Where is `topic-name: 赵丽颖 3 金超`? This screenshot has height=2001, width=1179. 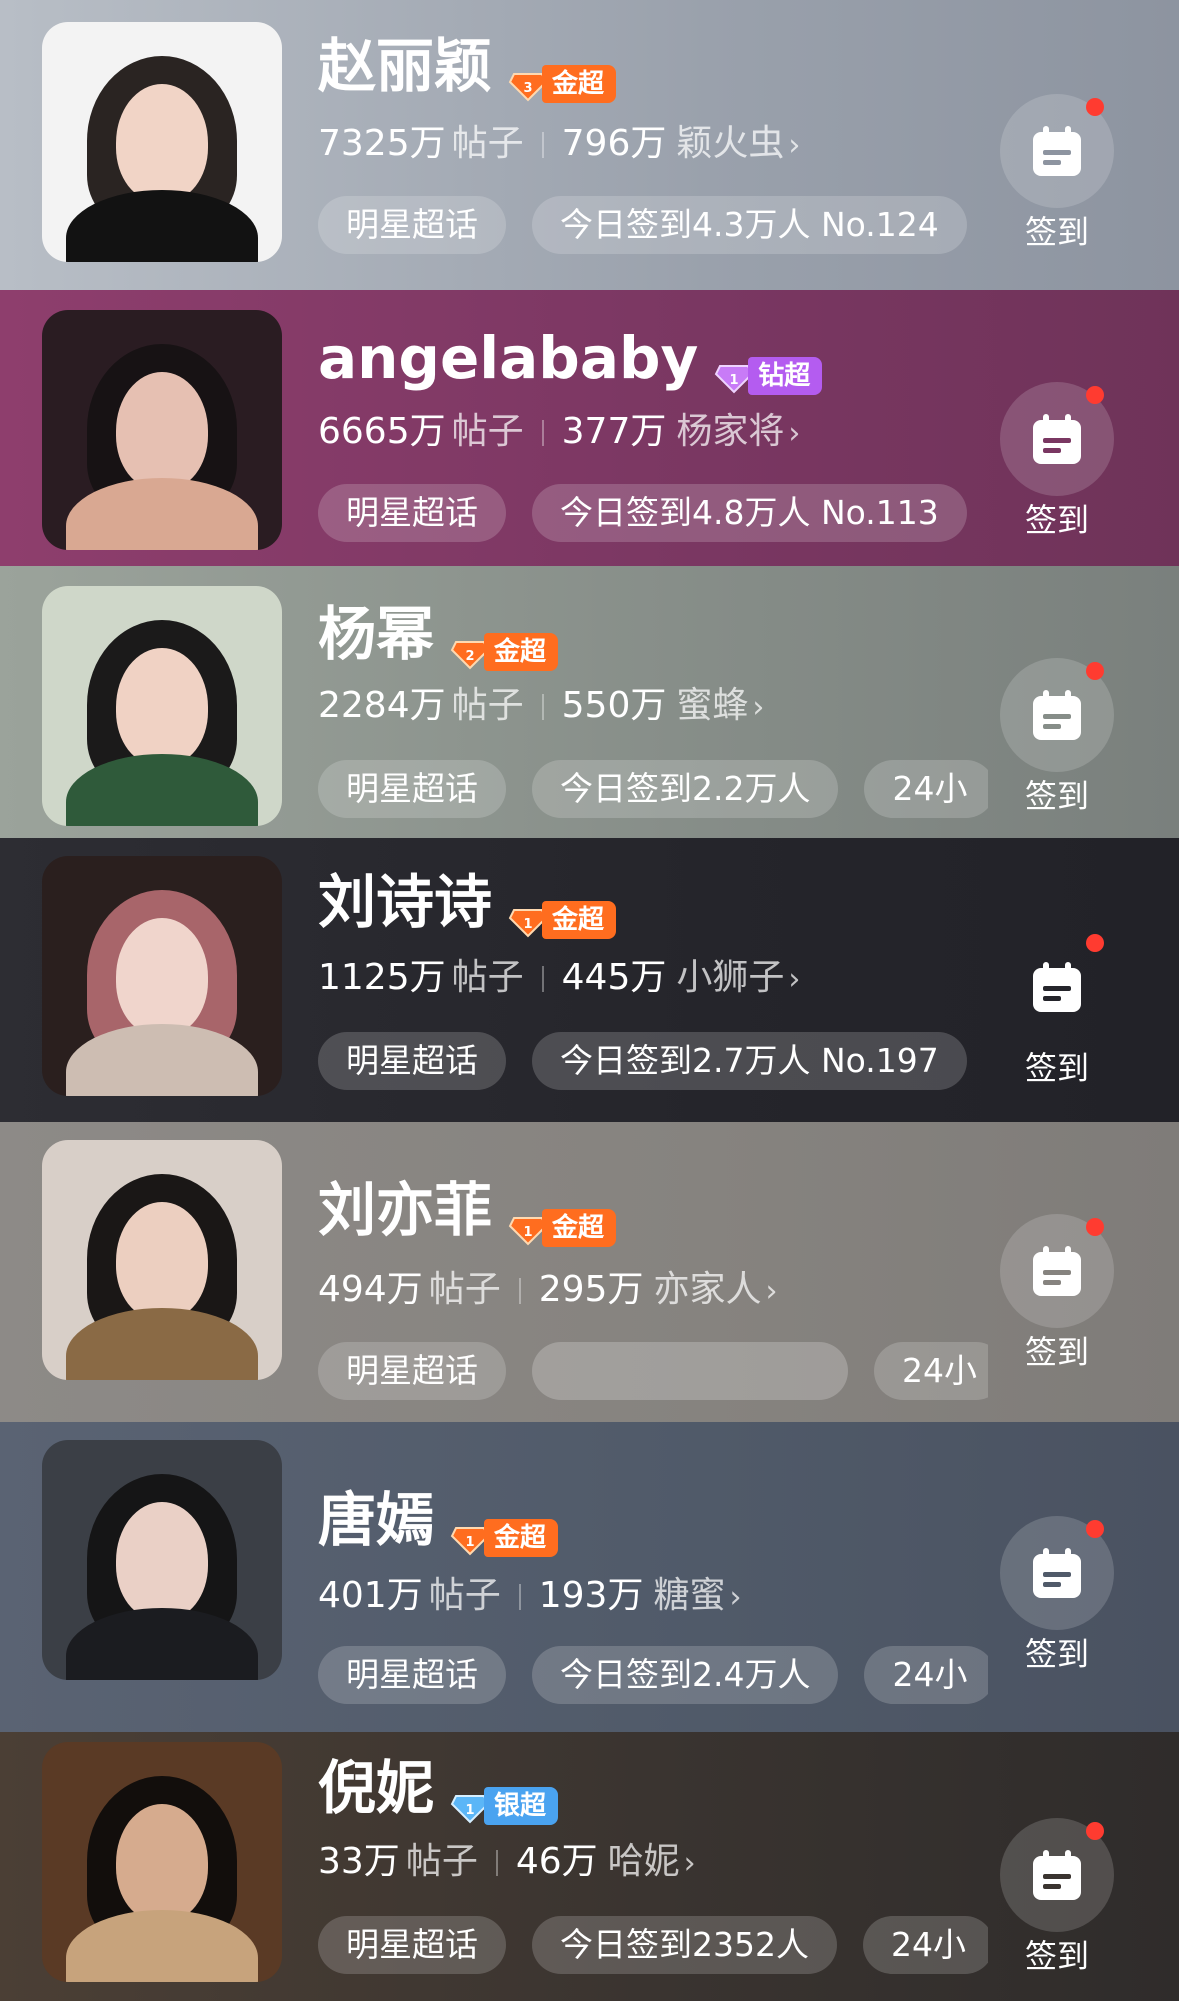
topic-name: 赵丽颖 3 金超 is located at coordinates (467, 66).